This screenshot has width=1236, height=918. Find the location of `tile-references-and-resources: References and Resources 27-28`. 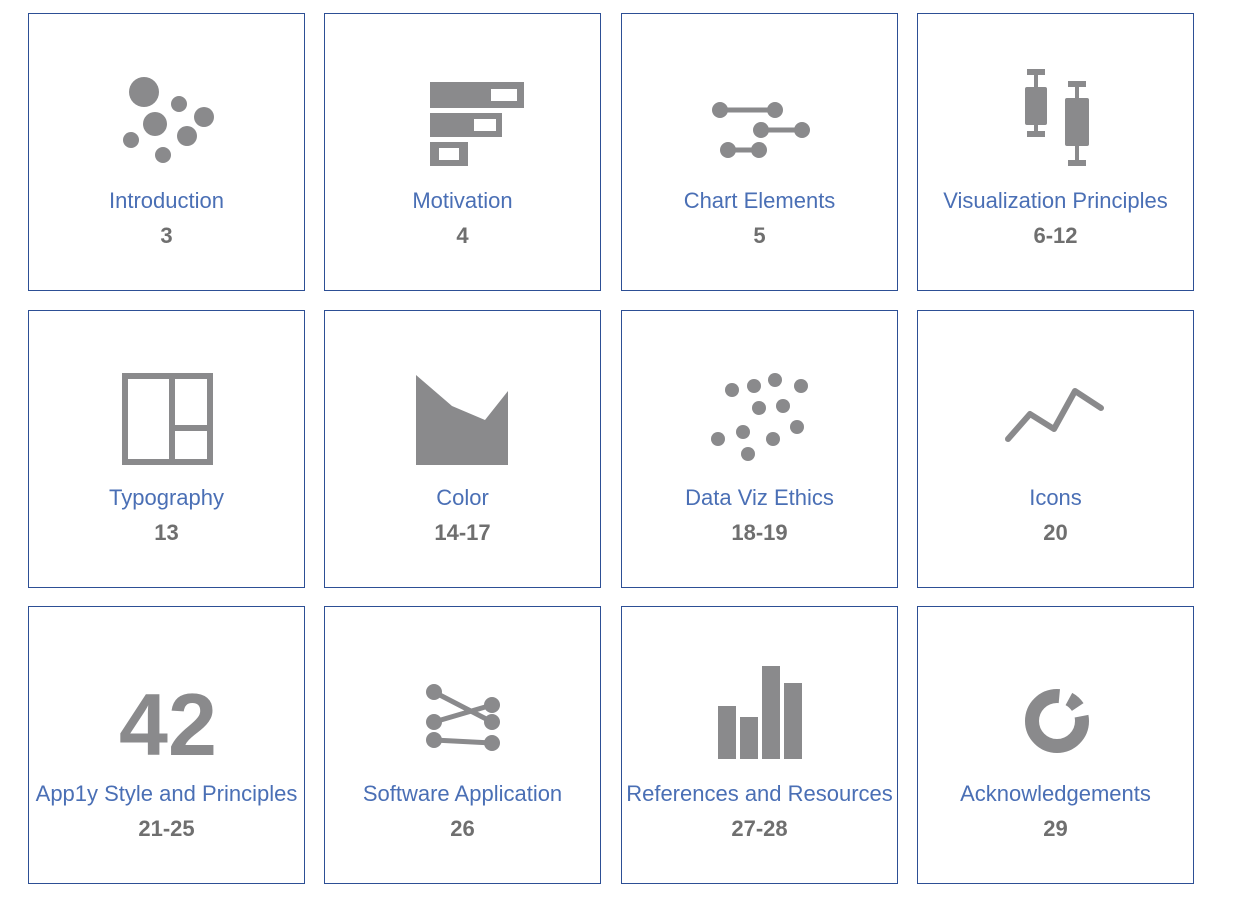

tile-references-and-resources: References and Resources 27-28 is located at coordinates (759, 745).